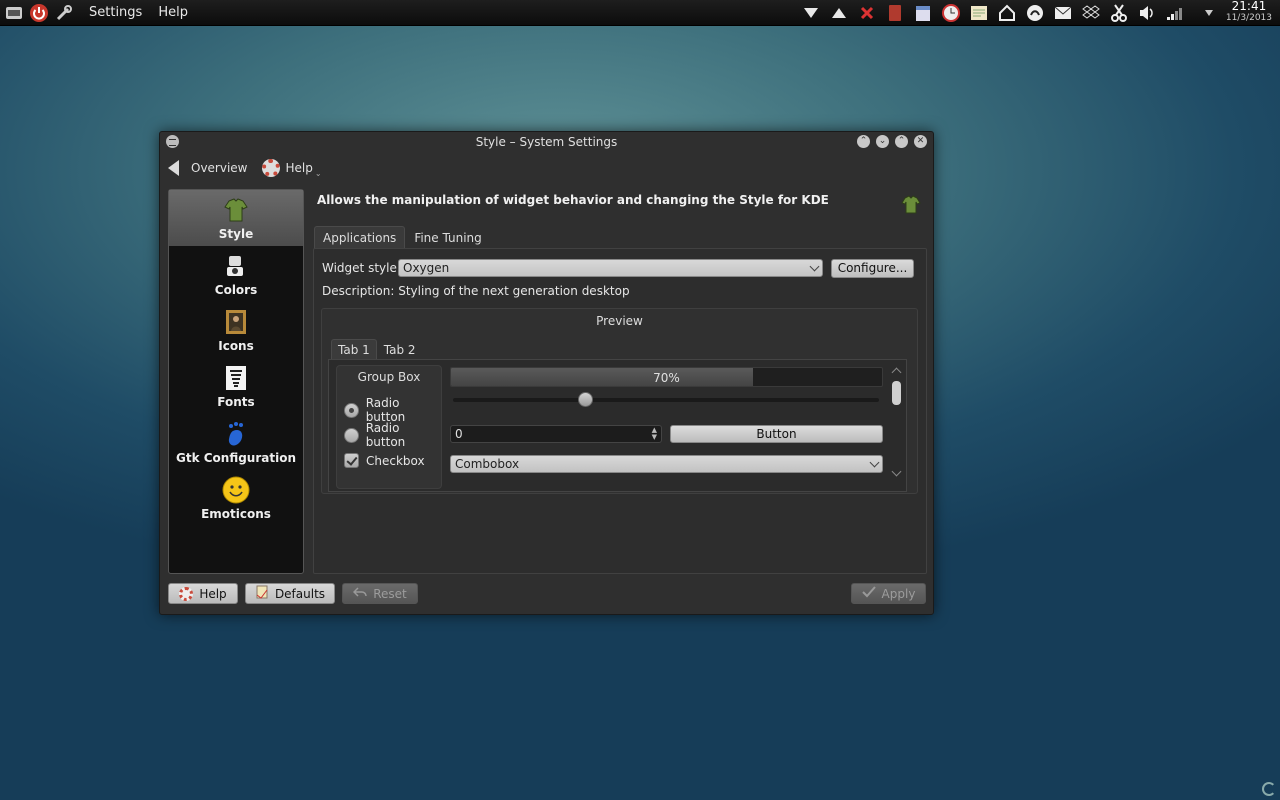 The width and height of the screenshot is (1280, 800). What do you see at coordinates (586, 399) in the screenshot?
I see `slider-handle` at bounding box center [586, 399].